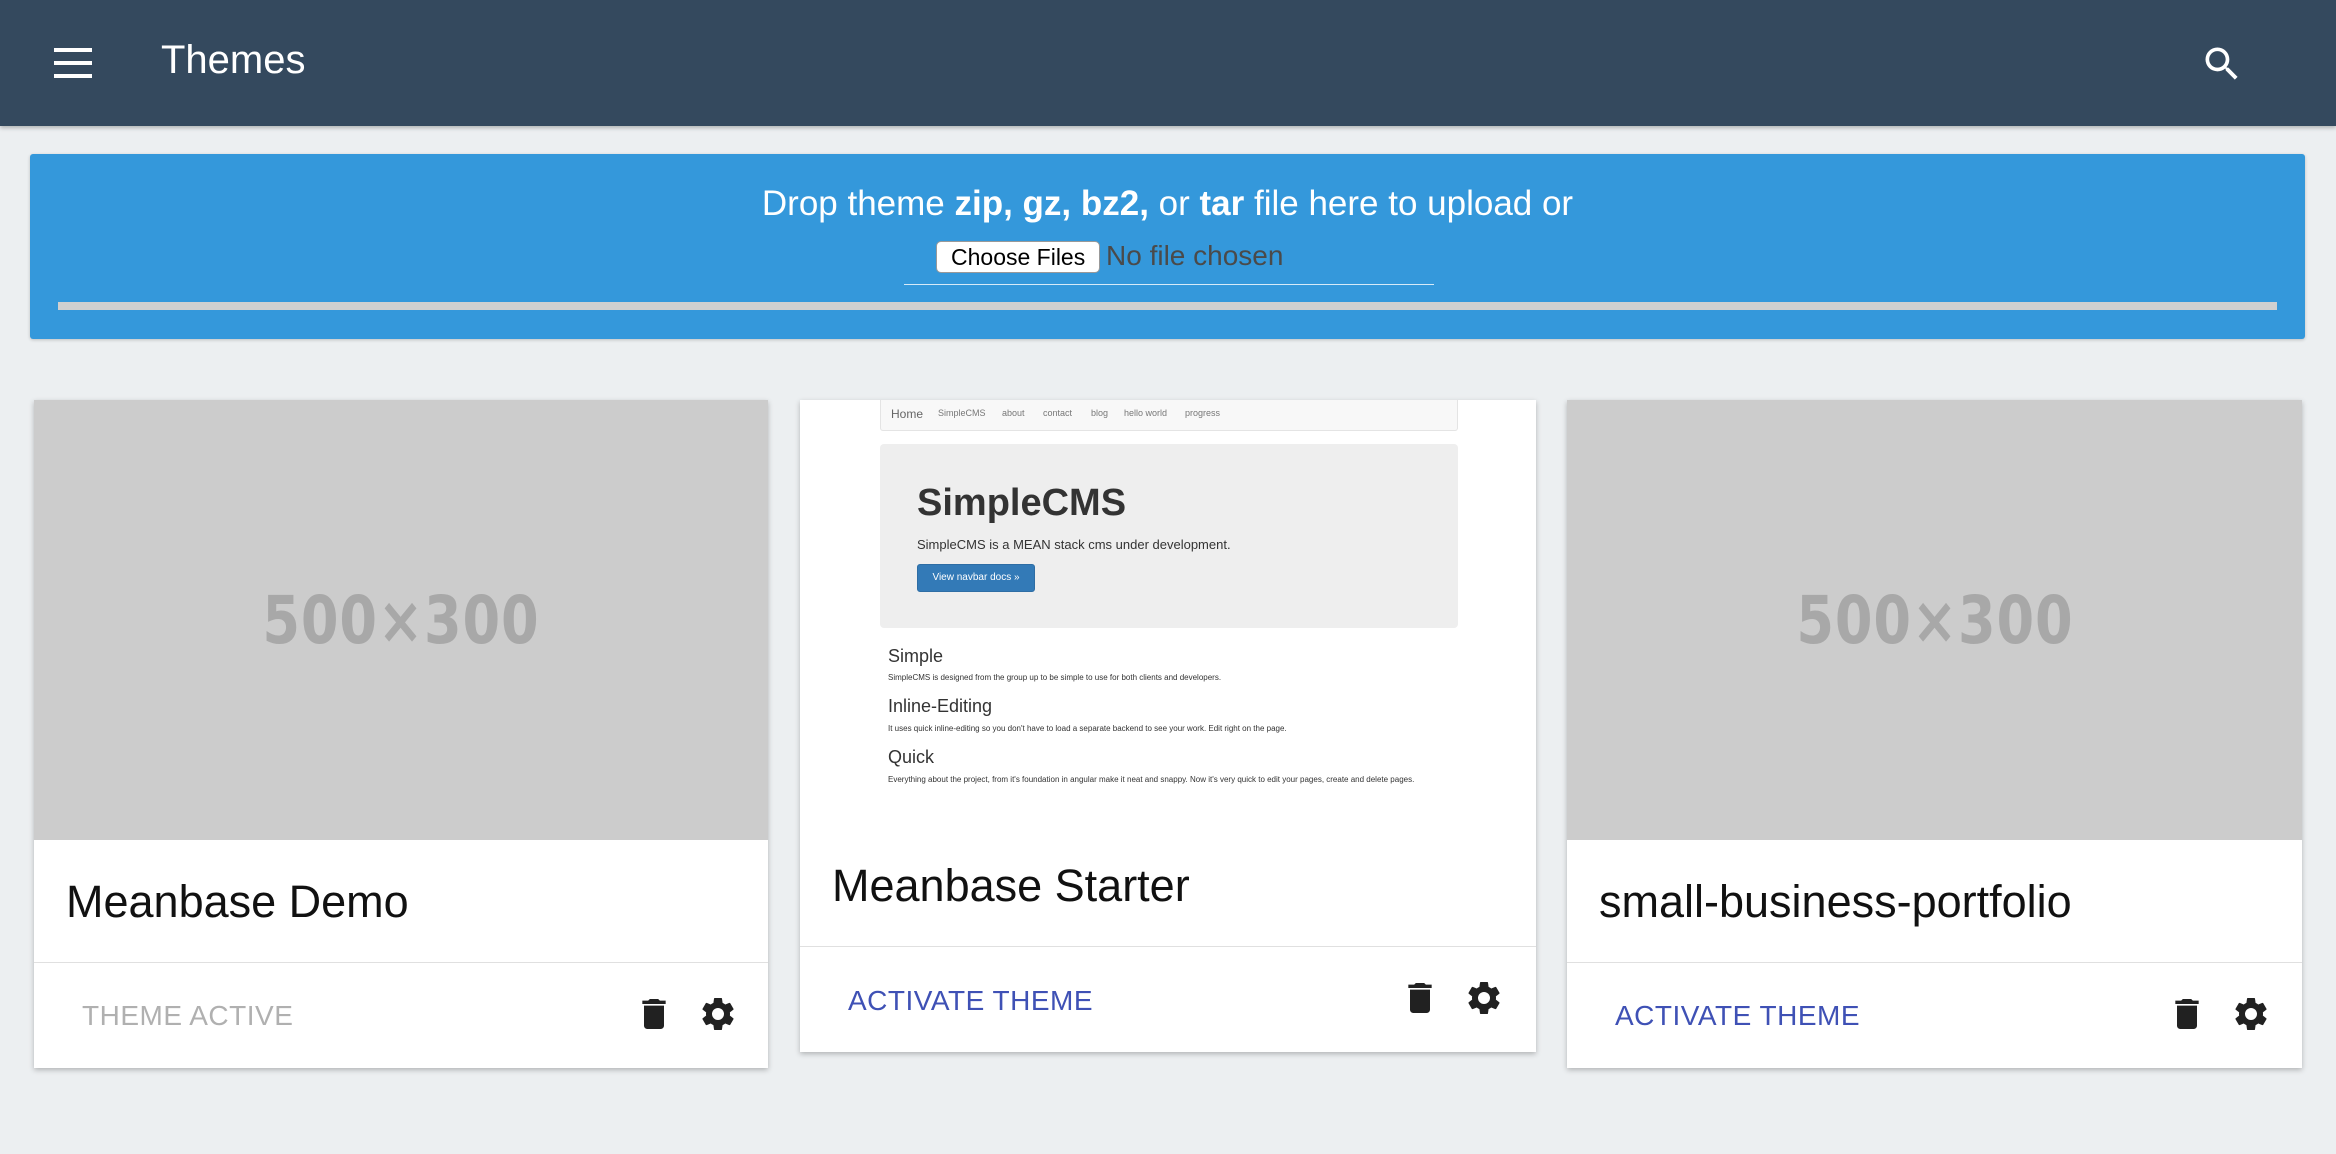 This screenshot has height=1154, width=2336. What do you see at coordinates (1195, 255) in the screenshot?
I see `file-status-text: No file chosen` at bounding box center [1195, 255].